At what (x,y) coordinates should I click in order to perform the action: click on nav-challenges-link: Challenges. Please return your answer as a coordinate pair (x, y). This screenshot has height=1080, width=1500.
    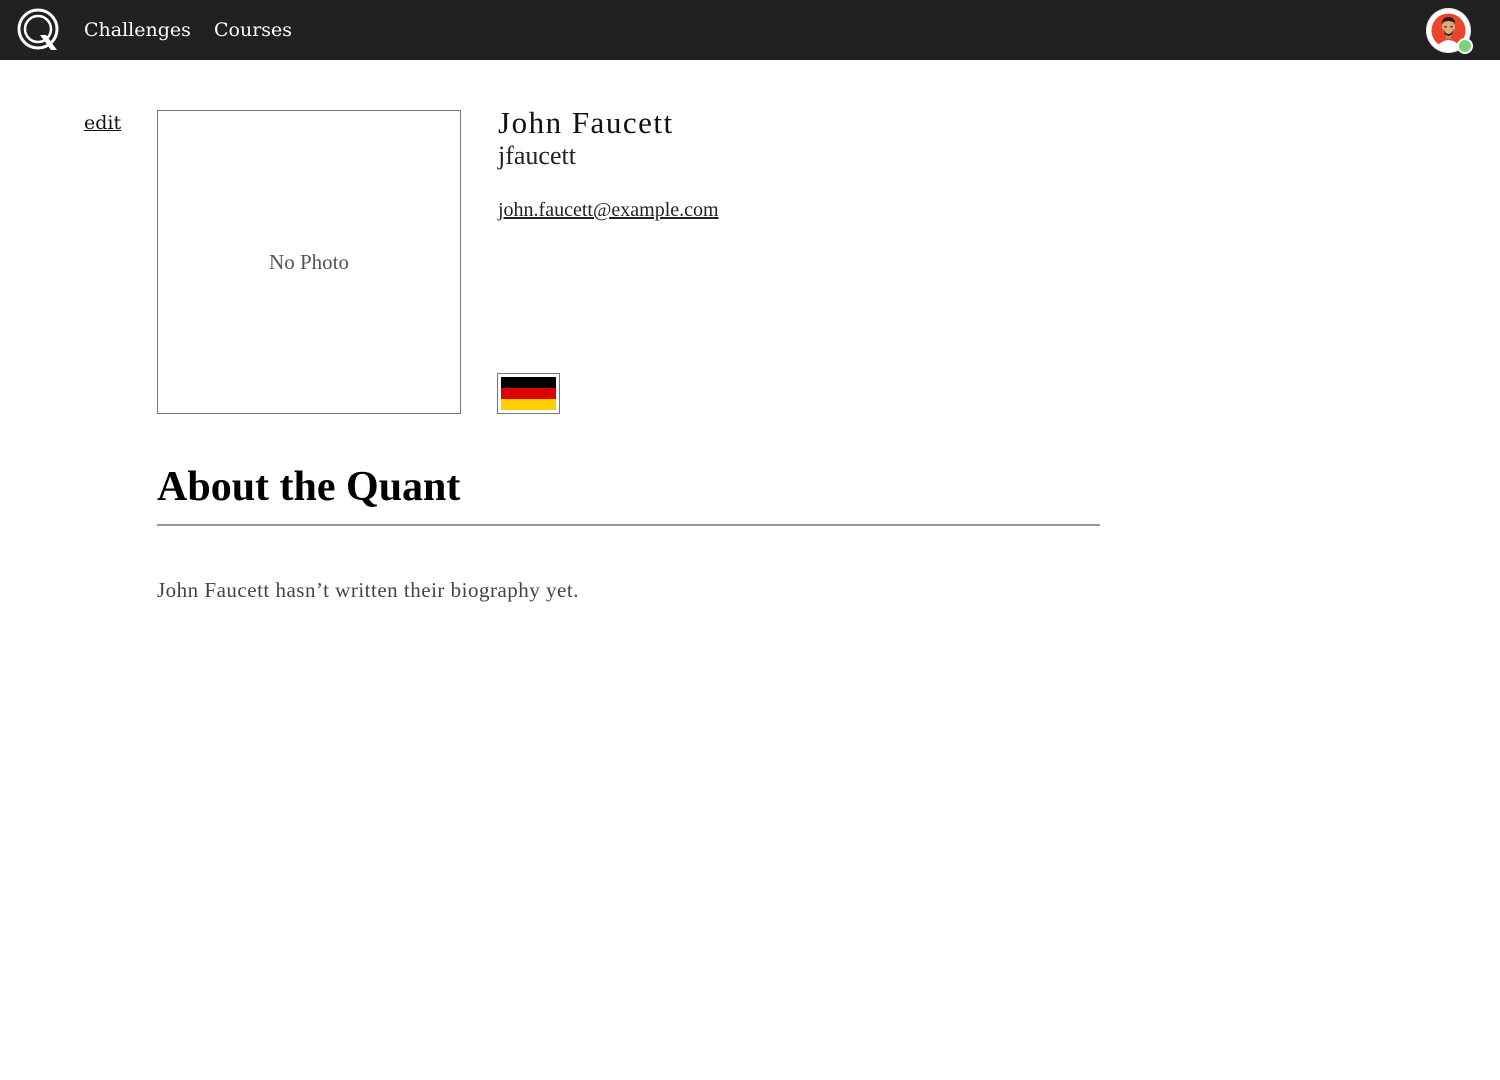
    Looking at the image, I should click on (137, 30).